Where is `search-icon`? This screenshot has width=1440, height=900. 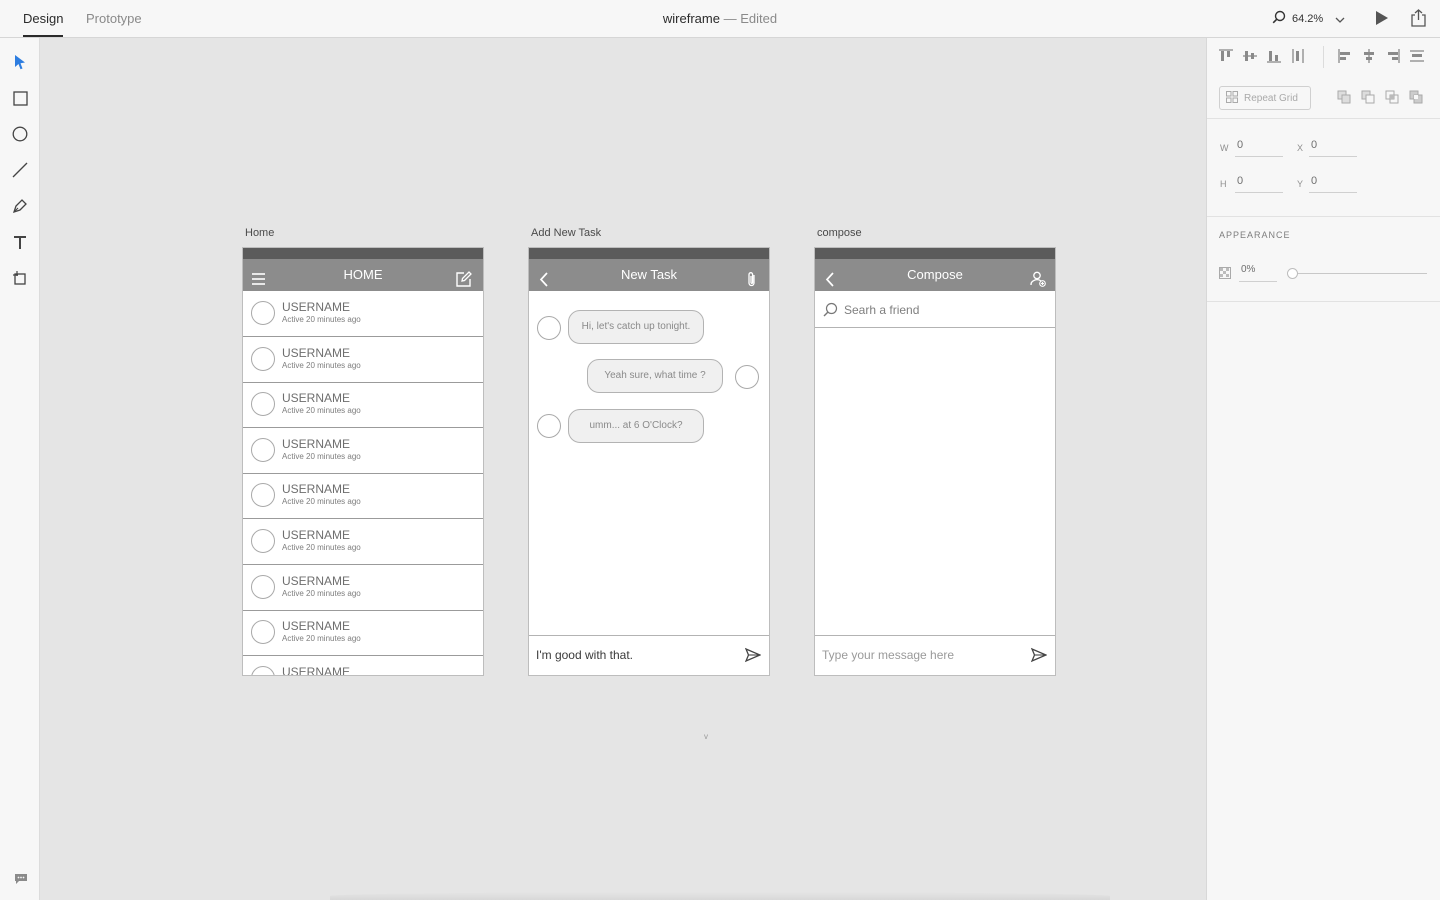 search-icon is located at coordinates (830, 309).